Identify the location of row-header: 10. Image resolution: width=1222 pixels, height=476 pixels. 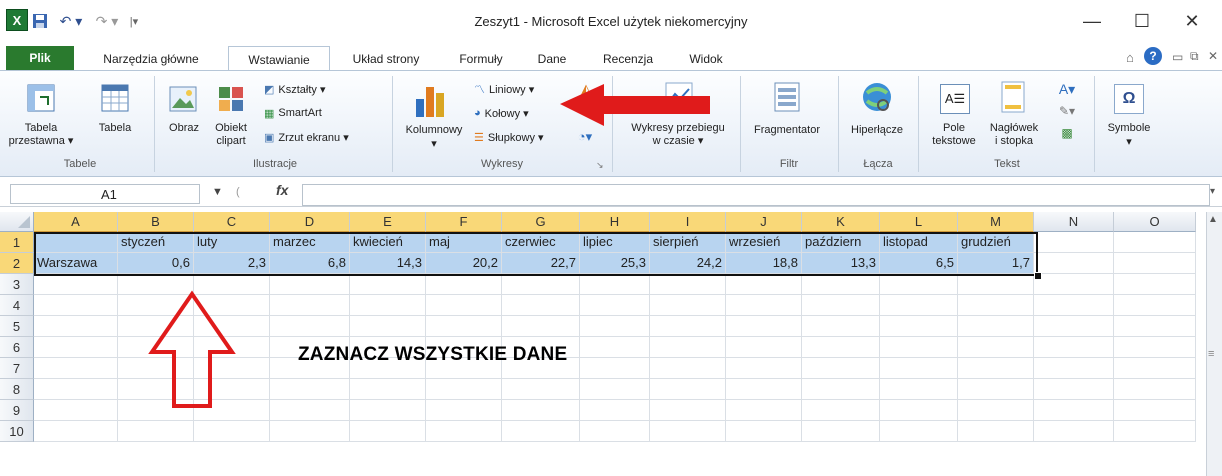
(17, 431).